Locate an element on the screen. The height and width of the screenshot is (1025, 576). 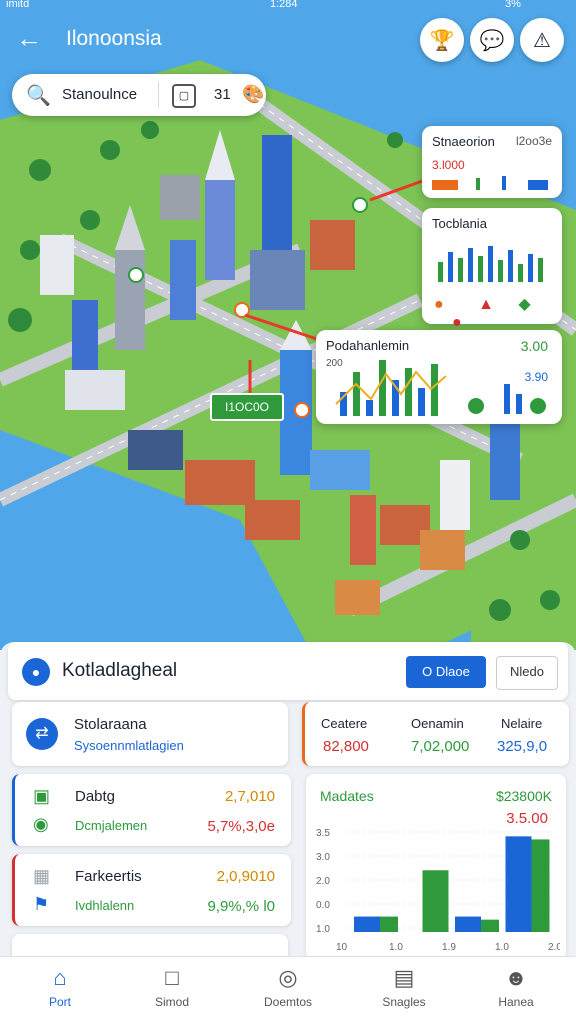
card-big-value1: 3.00 is located at coordinates (534, 346).